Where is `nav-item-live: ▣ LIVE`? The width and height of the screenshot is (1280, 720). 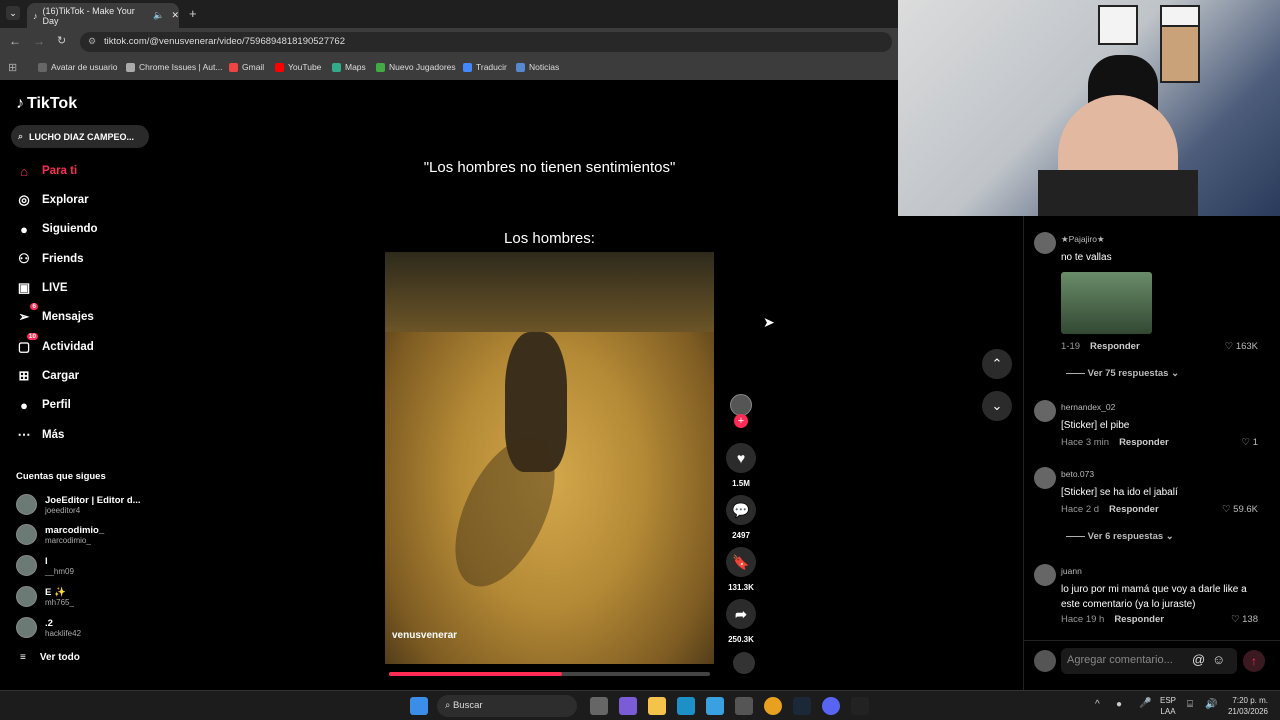
nav-item-live: ▣ LIVE is located at coordinates (42, 288).